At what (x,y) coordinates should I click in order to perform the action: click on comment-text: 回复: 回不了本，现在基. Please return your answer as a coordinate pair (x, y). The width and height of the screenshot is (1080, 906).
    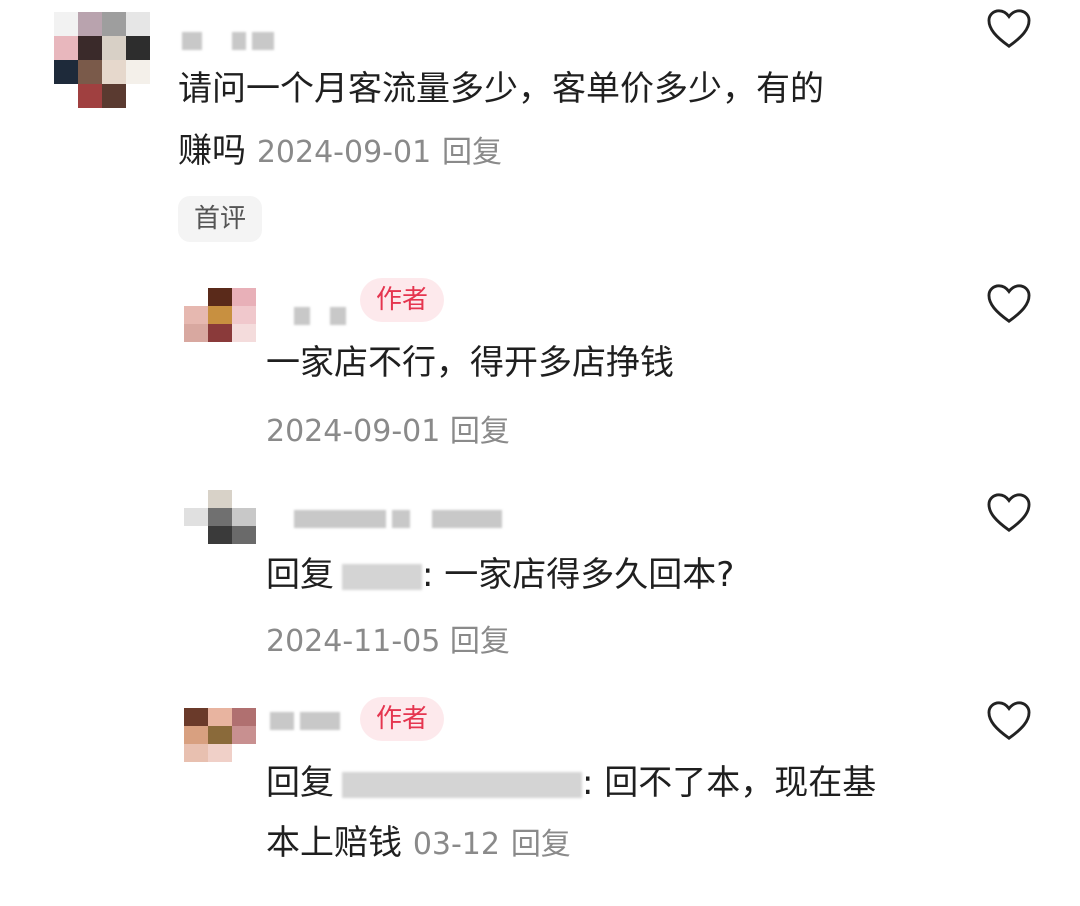
    Looking at the image, I should click on (571, 783).